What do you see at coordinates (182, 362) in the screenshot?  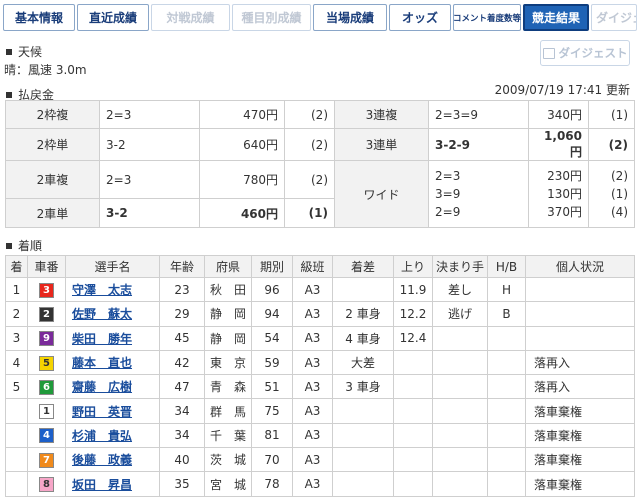 I see `cell-age: 42` at bounding box center [182, 362].